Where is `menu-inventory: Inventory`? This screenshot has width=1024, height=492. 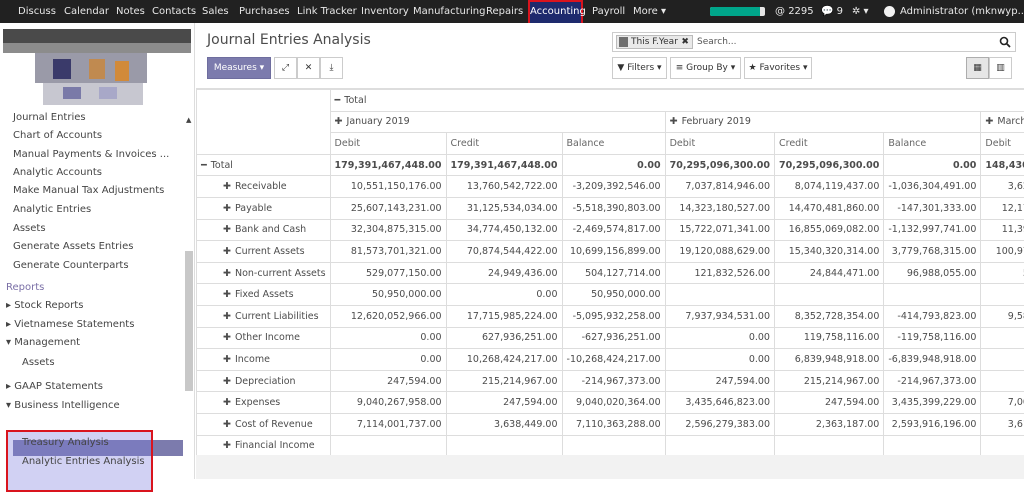 menu-inventory: Inventory is located at coordinates (385, 11).